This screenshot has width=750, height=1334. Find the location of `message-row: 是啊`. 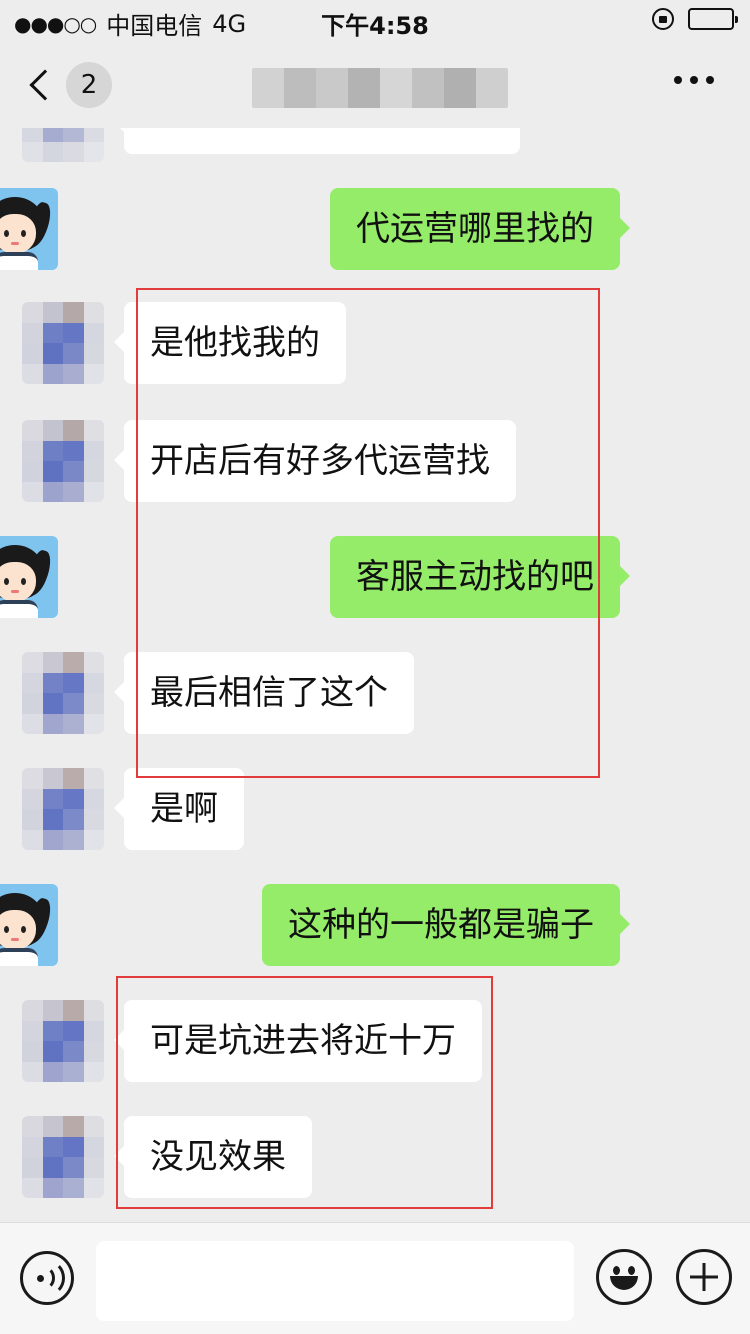

message-row: 是啊 is located at coordinates (375, 809).